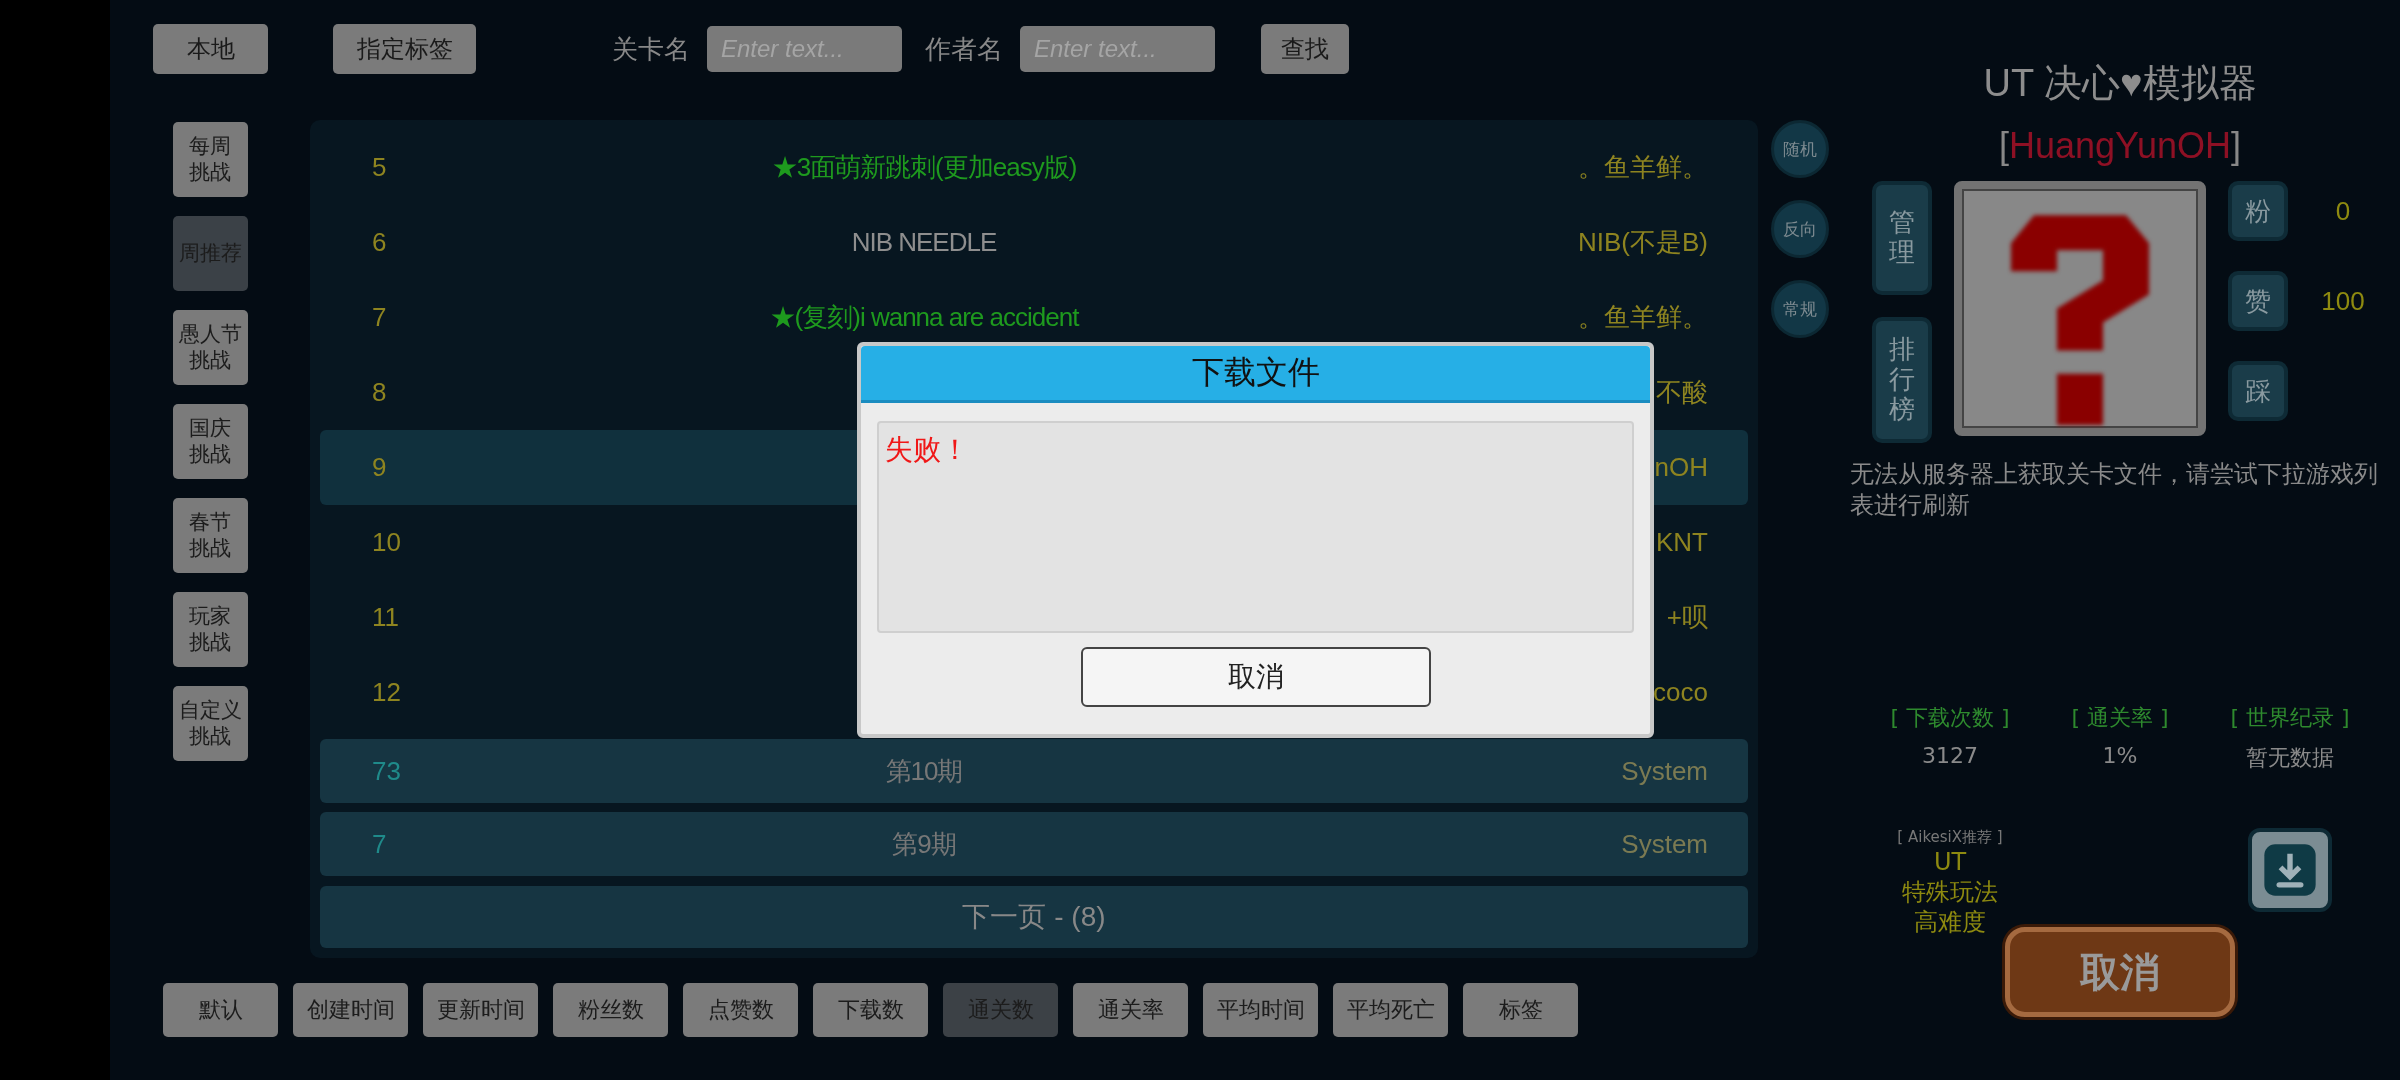  Describe the element at coordinates (924, 167) in the screenshot. I see `level-title: ★3面萌新跳刺(更加easy版)` at that location.